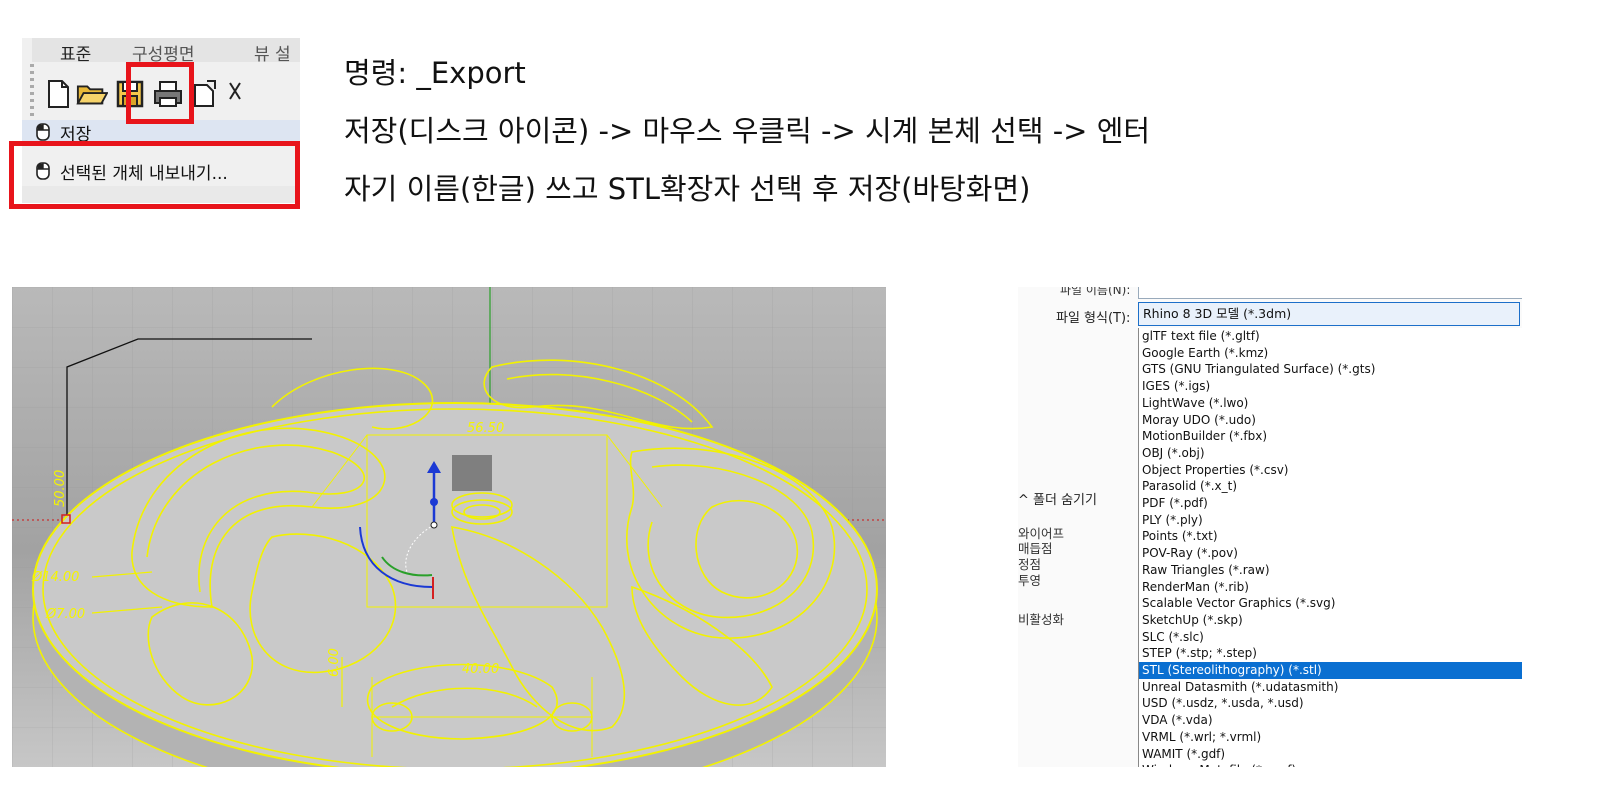  Describe the element at coordinates (1332, 453) in the screenshot. I see `file-type-option: OBJ (*.obj)` at that location.